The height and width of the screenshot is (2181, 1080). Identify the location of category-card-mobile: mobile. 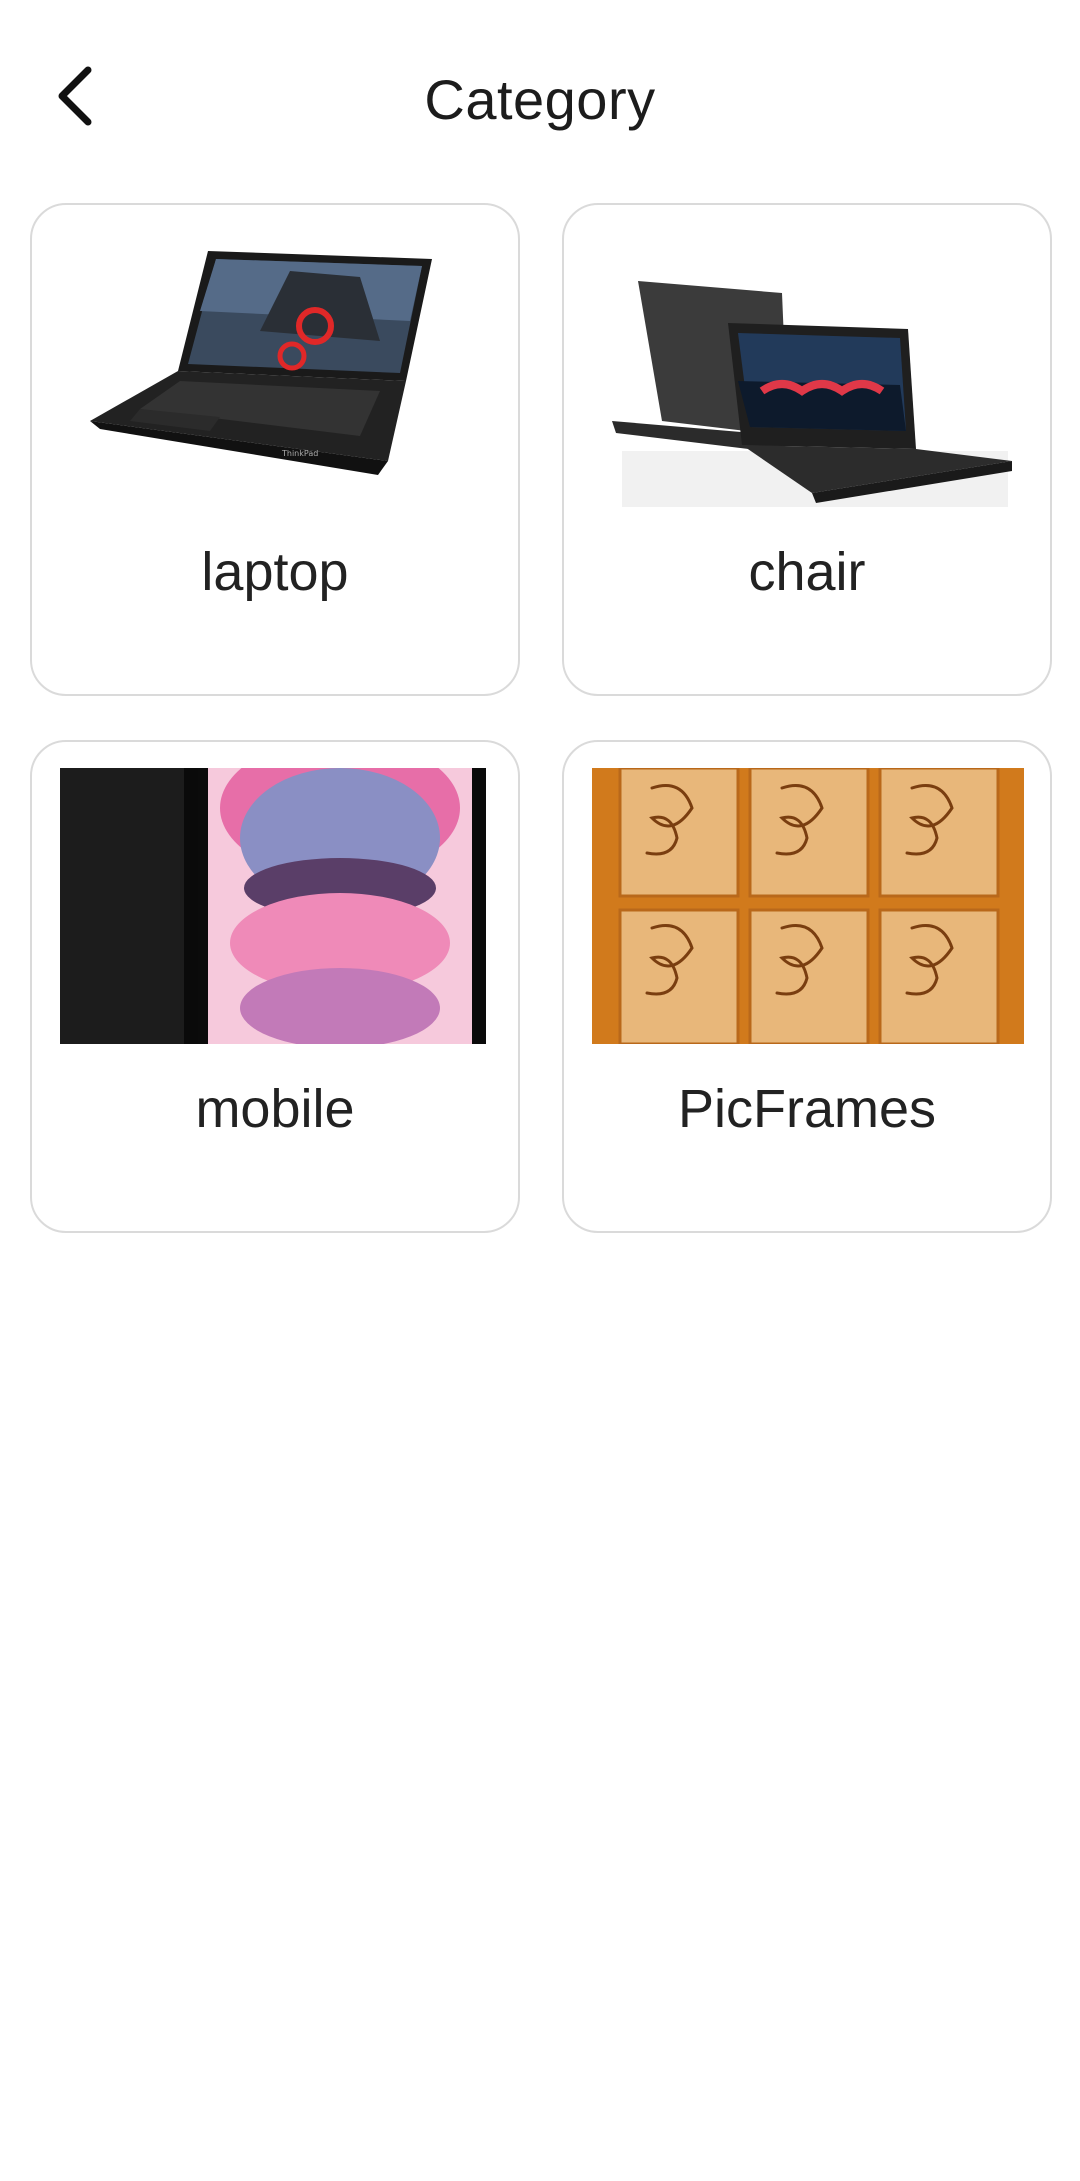
(275, 986).